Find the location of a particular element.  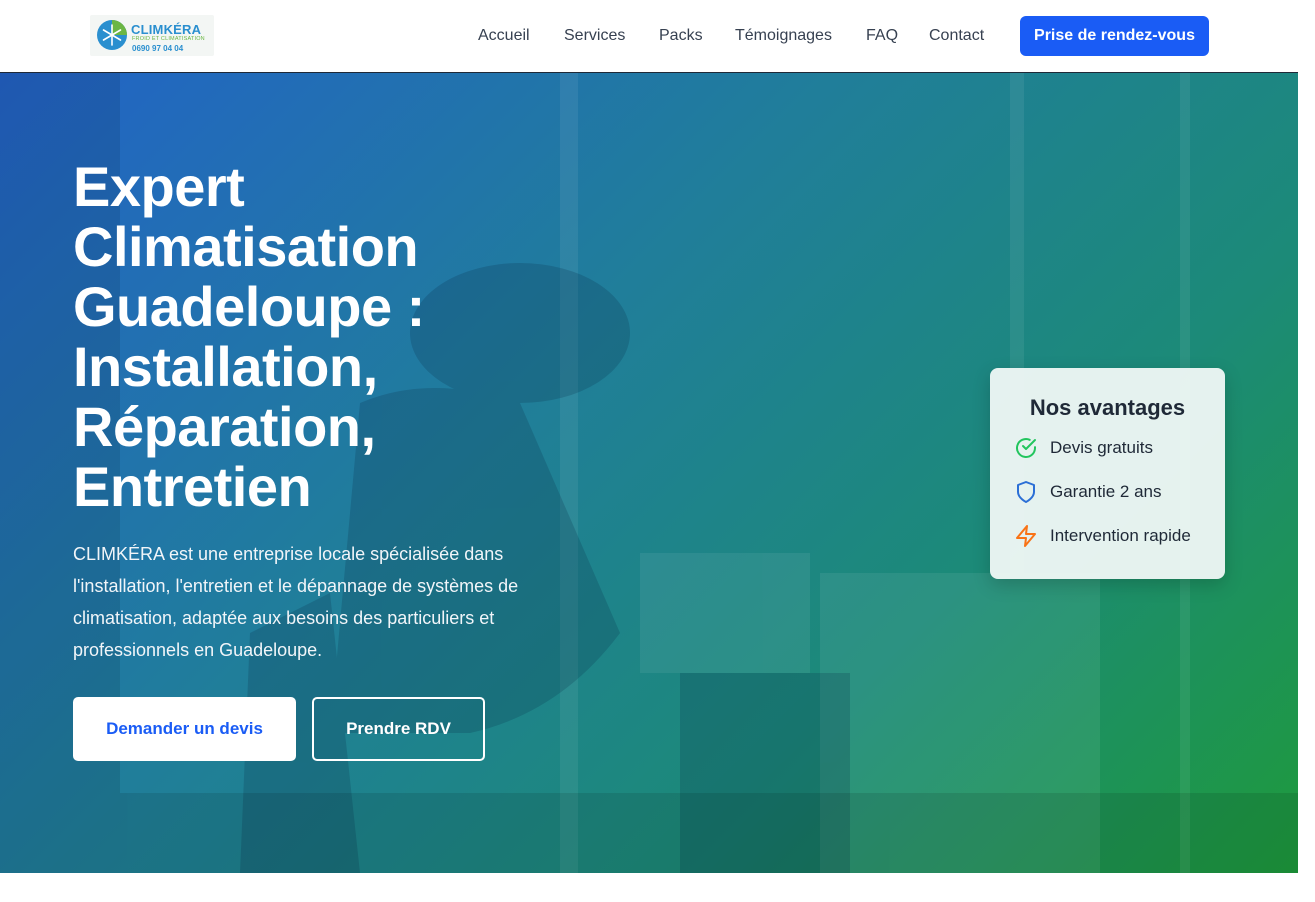

snowflake-leaf-logo-icon is located at coordinates (112, 35).